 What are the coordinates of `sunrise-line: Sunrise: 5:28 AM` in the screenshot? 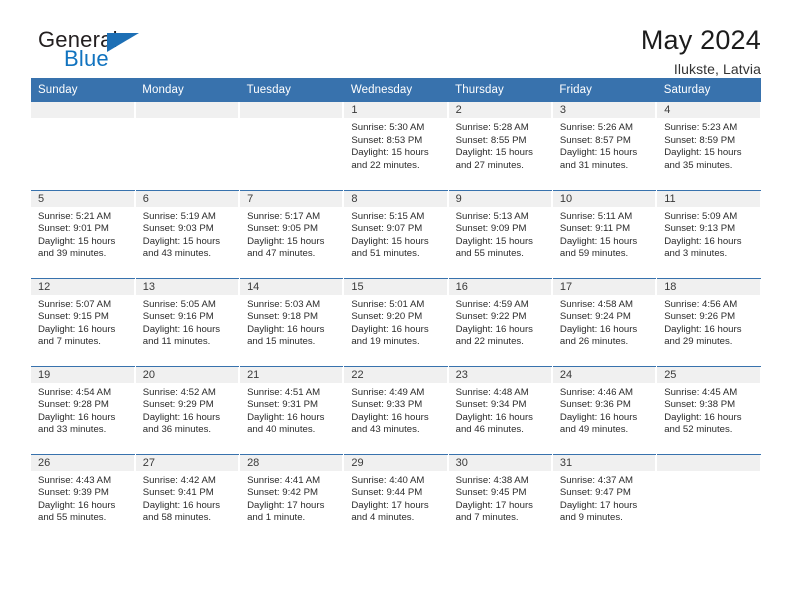 It's located at (492, 127).